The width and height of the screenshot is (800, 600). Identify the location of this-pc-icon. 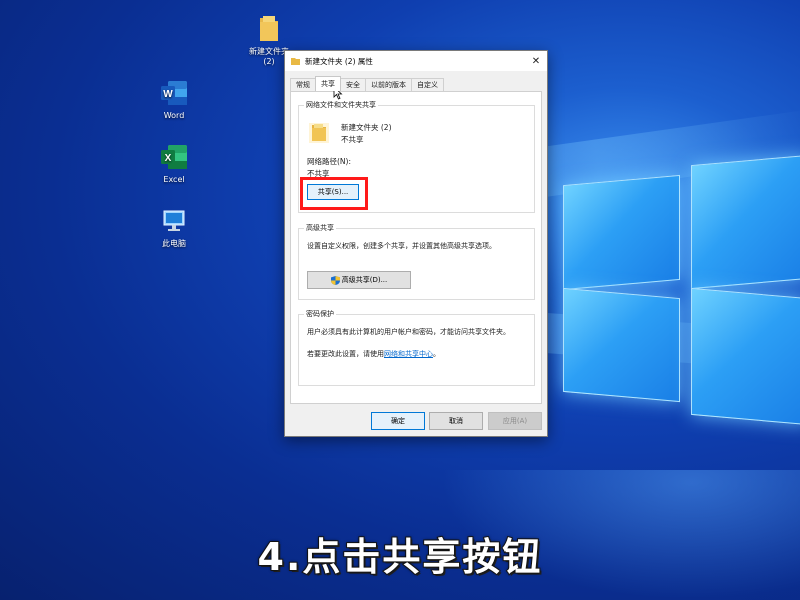
(174, 221).